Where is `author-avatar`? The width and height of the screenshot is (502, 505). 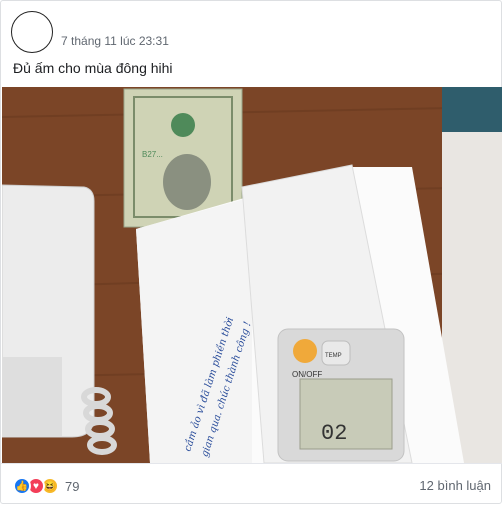 author-avatar is located at coordinates (32, 32).